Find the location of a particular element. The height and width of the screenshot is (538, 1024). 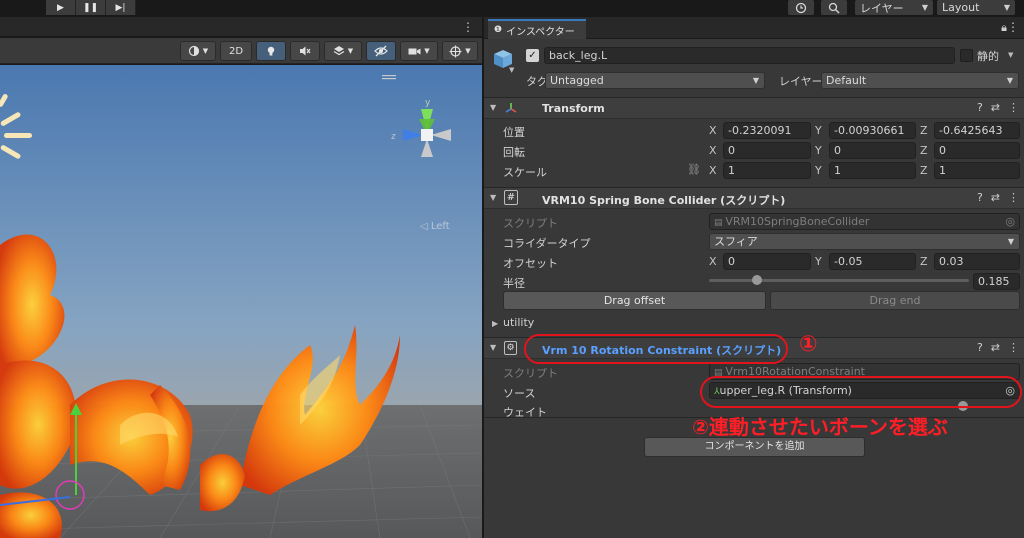

source-label: ソース is located at coordinates (519, 393).